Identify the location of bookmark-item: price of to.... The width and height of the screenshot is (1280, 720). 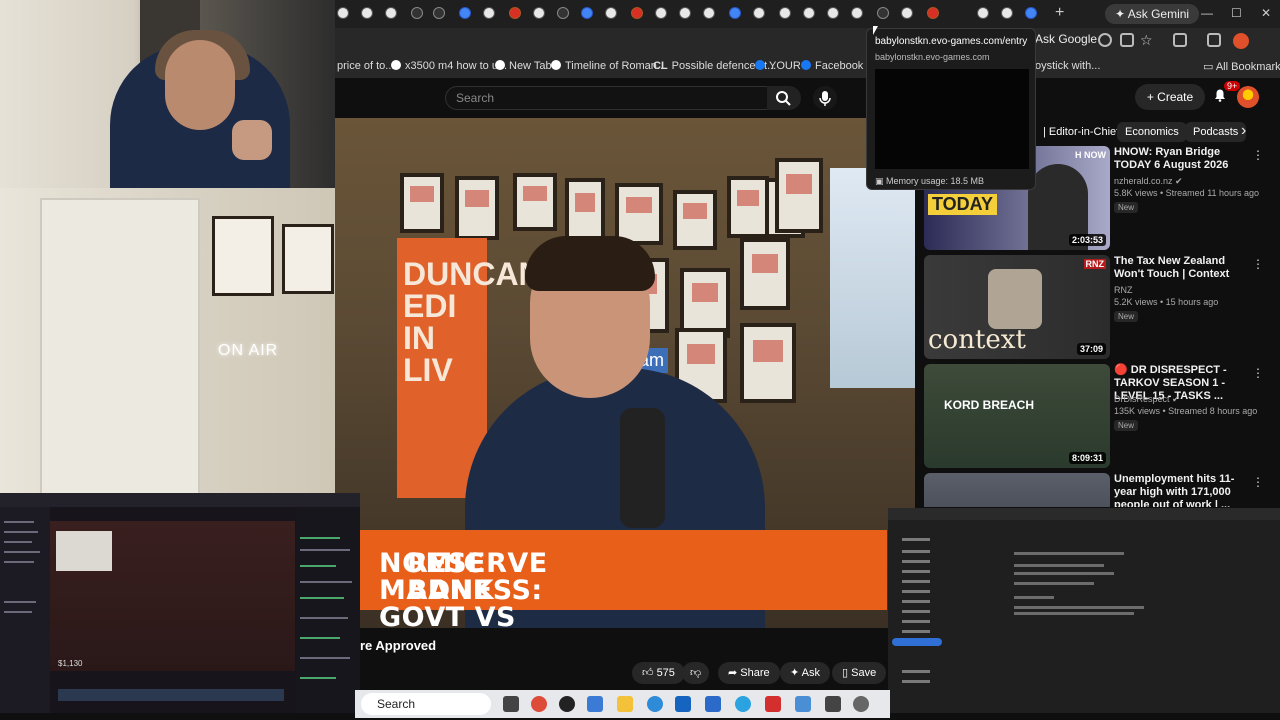
(365, 66).